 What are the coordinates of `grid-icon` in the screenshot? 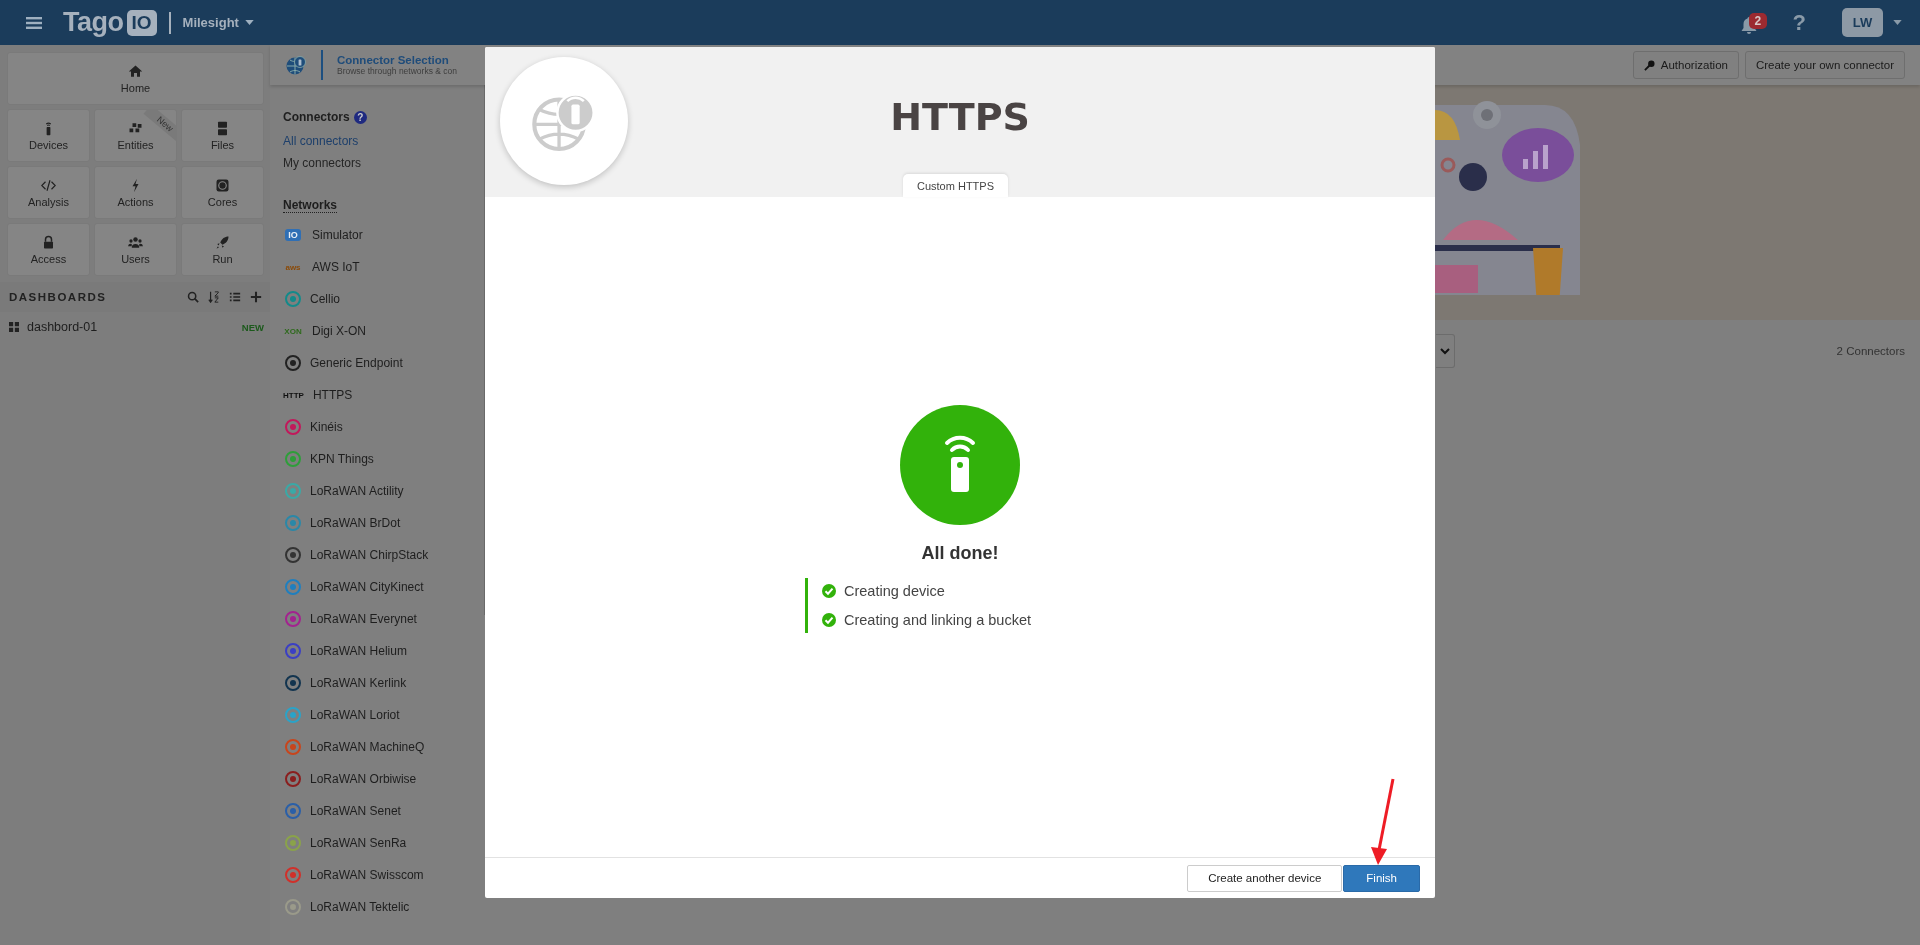 It's located at (14, 327).